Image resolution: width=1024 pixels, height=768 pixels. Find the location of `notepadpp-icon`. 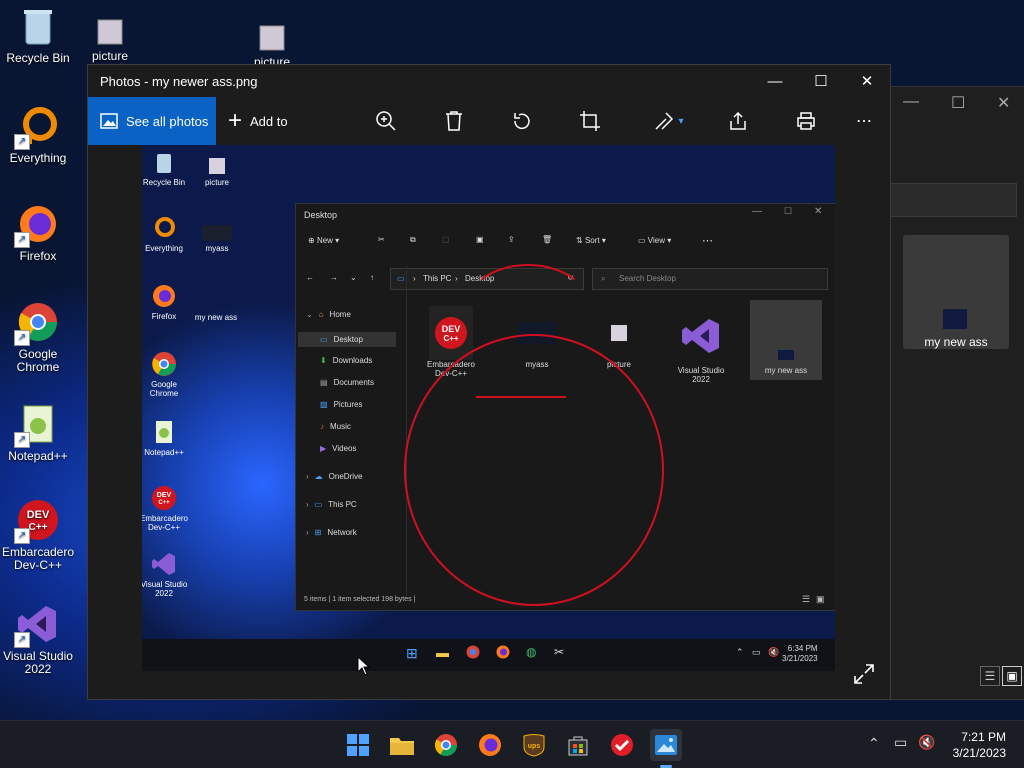

notepadpp-icon is located at coordinates (164, 432).